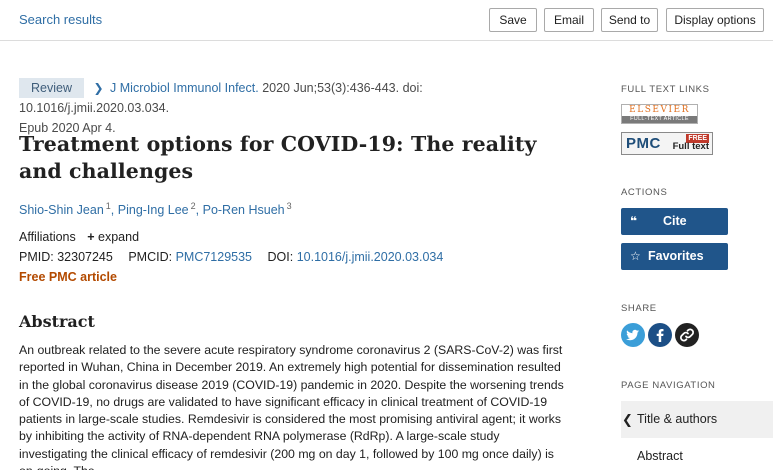  Describe the element at coordinates (61, 210) in the screenshot. I see `author-link: Shio-Shin Jean` at that location.